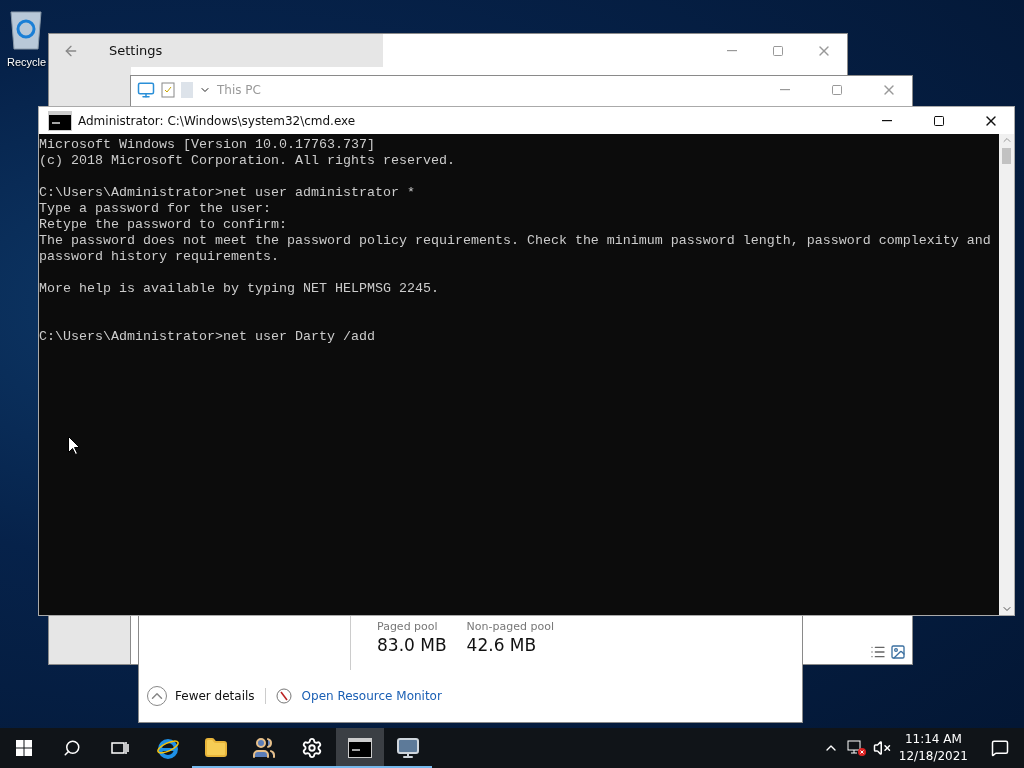 This screenshot has width=1024, height=768. What do you see at coordinates (856, 748) in the screenshot?
I see `network-icon` at bounding box center [856, 748].